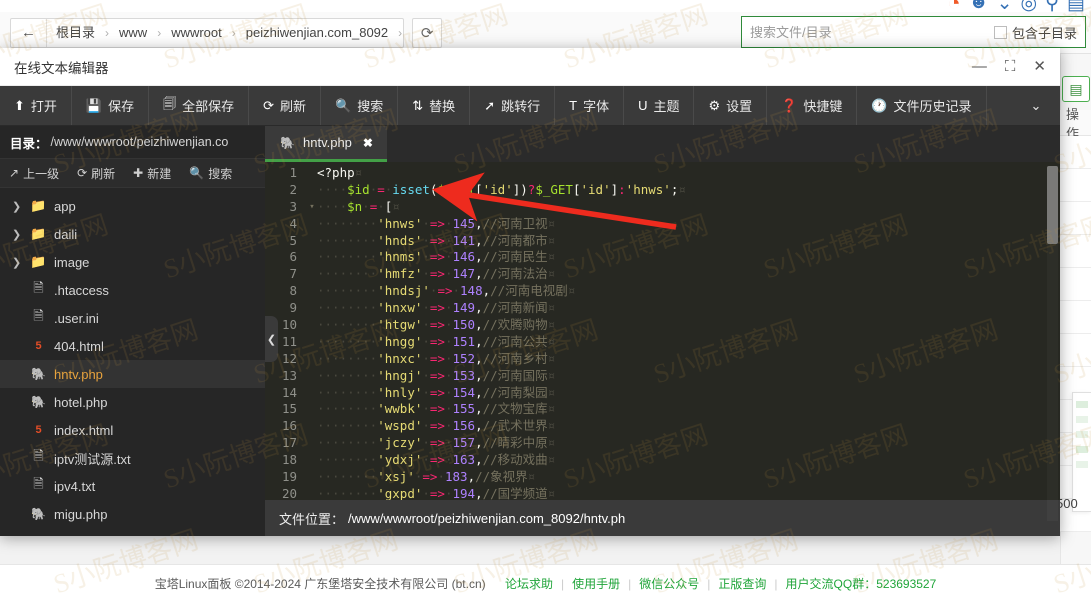  I want to click on minimize-icon: —, so click(979, 66).